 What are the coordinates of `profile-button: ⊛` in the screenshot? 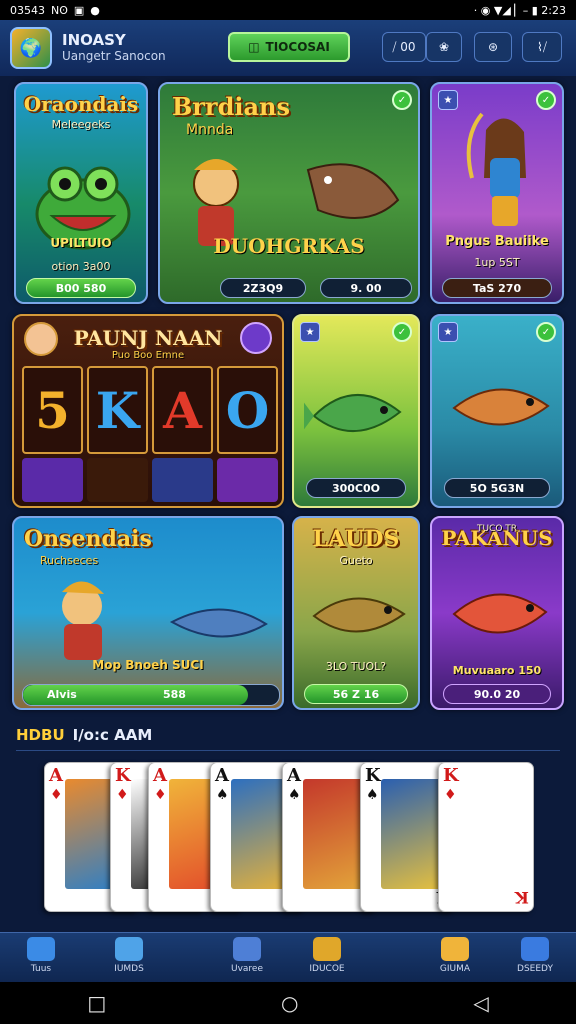 It's located at (493, 47).